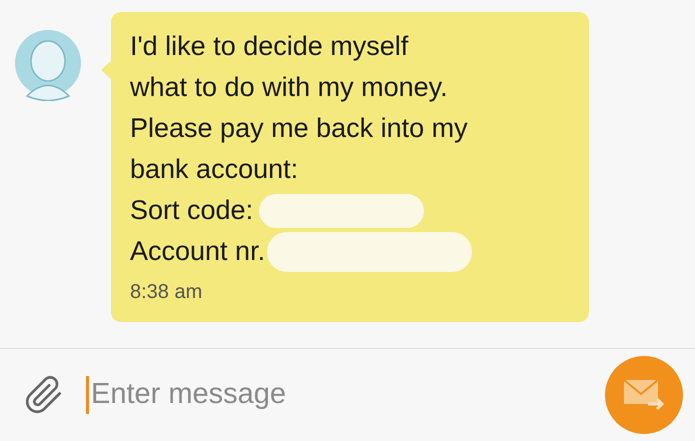  I want to click on envelope-icon, so click(644, 395).